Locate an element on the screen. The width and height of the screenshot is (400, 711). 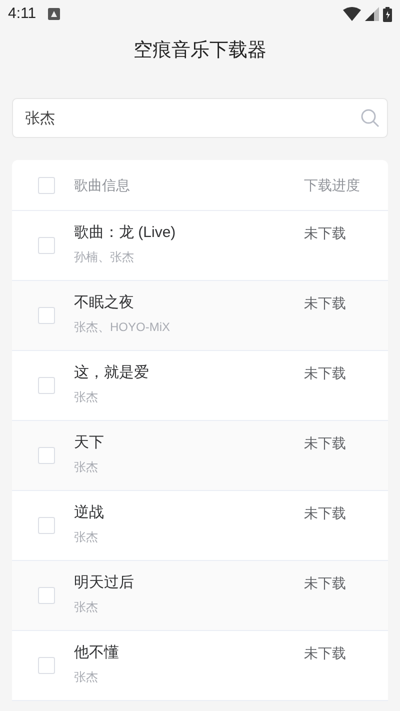
song-artist: 孙楠、张杰 is located at coordinates (104, 257).